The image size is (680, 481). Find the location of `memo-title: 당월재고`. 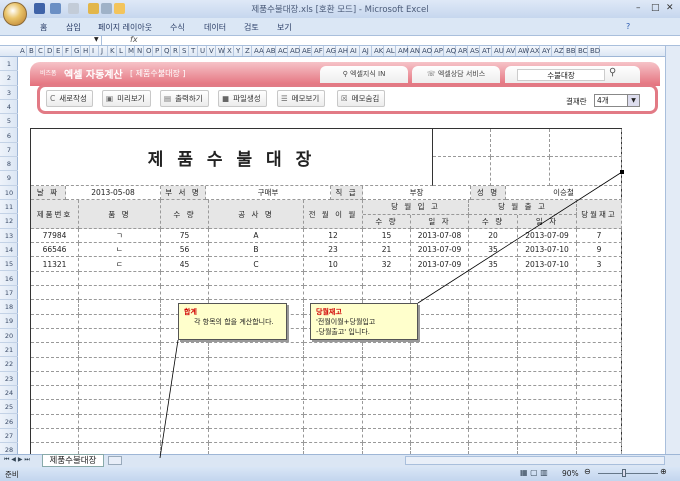

memo-title: 당월재고 is located at coordinates (329, 312).